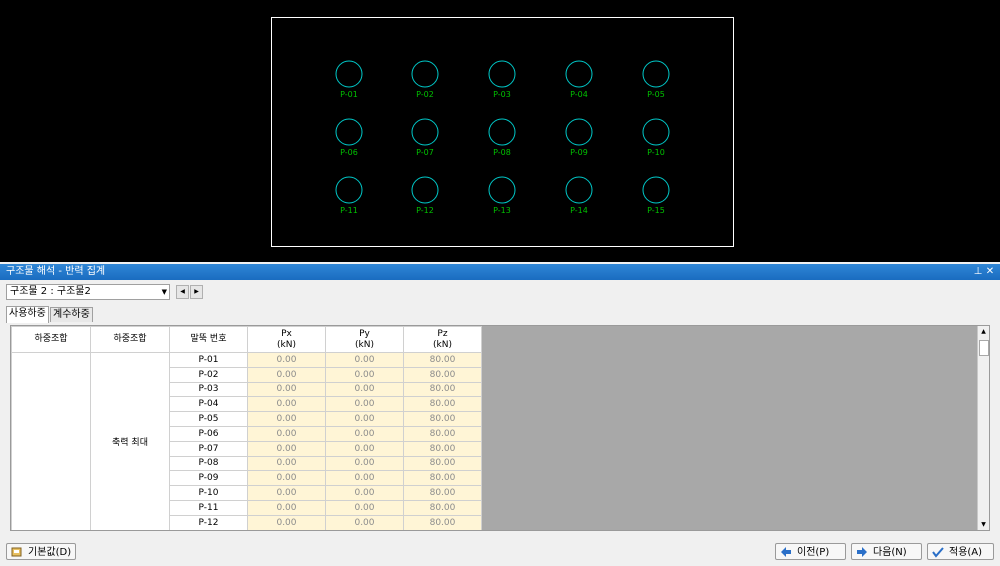 The height and width of the screenshot is (566, 1000). What do you see at coordinates (502, 137) in the screenshot?
I see `pile-marker: P-08` at bounding box center [502, 137].